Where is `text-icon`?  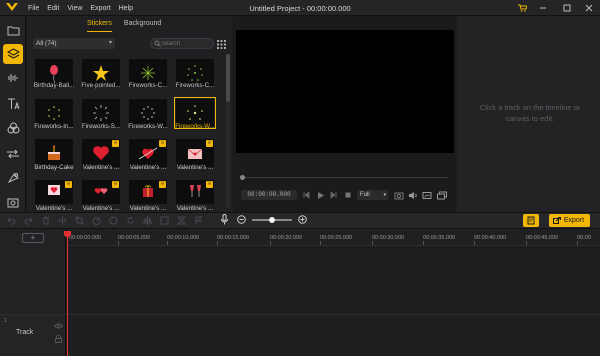
text-icon is located at coordinates (13, 104).